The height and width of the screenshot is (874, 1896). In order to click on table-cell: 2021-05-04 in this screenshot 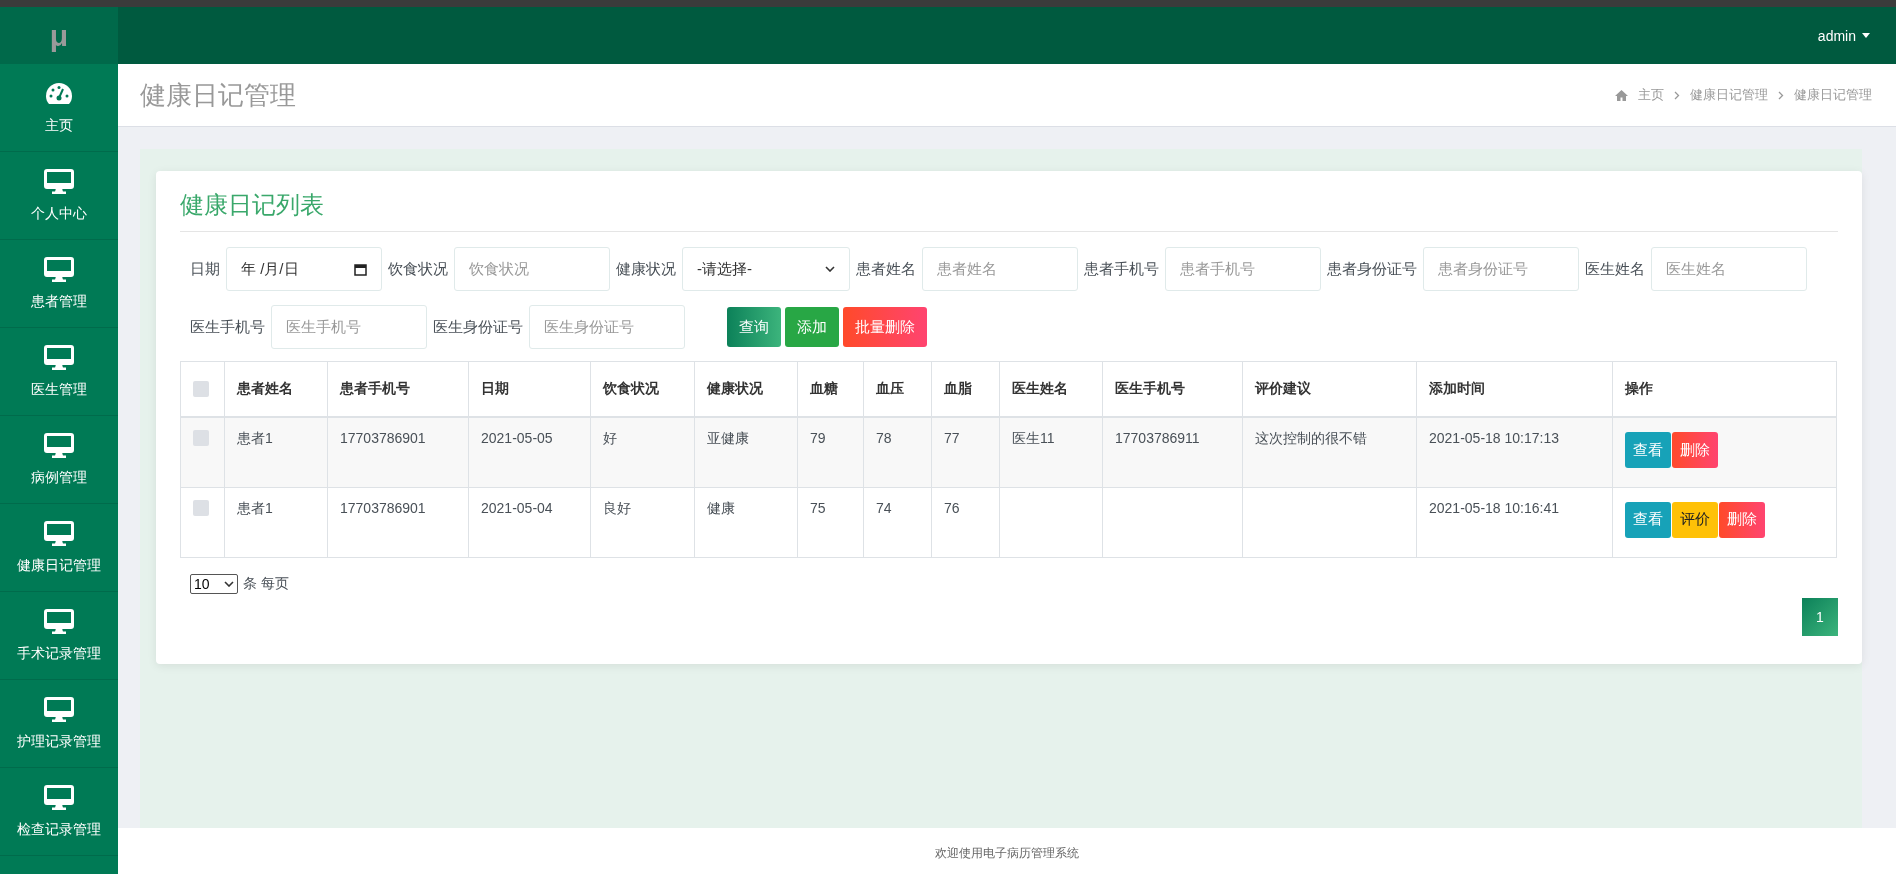, I will do `click(529, 522)`.